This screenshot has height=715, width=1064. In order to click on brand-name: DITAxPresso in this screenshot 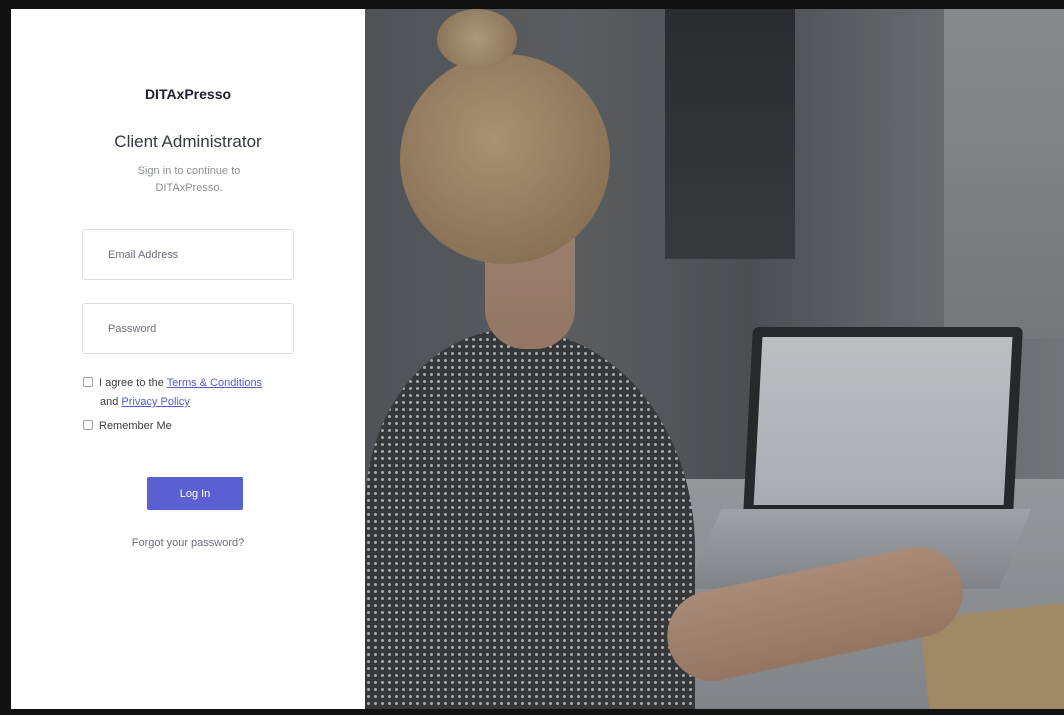, I will do `click(188, 94)`.